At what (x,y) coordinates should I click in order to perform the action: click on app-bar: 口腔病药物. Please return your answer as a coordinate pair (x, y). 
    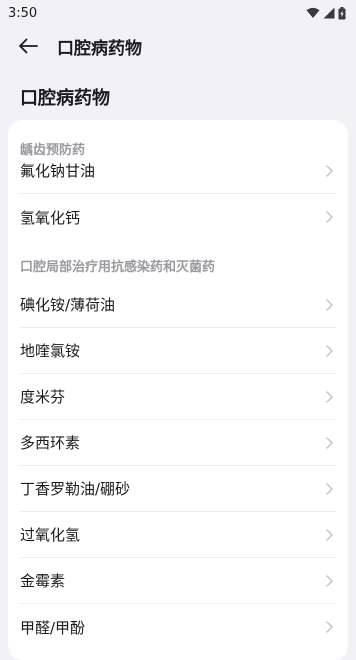
    Looking at the image, I should click on (178, 46).